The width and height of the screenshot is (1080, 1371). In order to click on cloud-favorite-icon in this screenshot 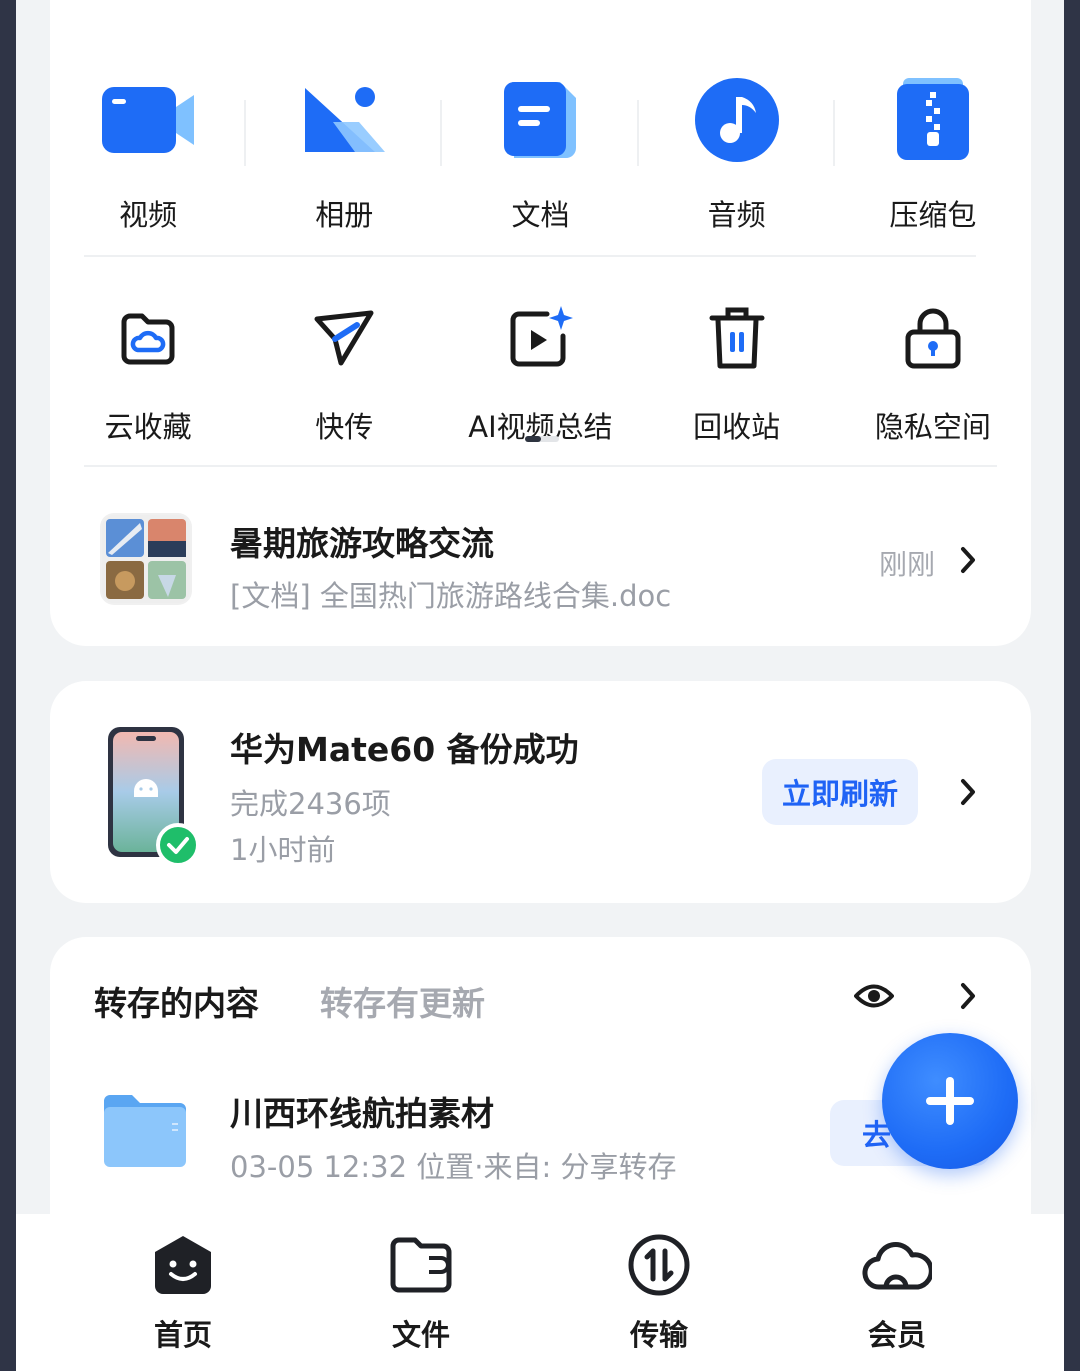, I will do `click(148, 338)`.